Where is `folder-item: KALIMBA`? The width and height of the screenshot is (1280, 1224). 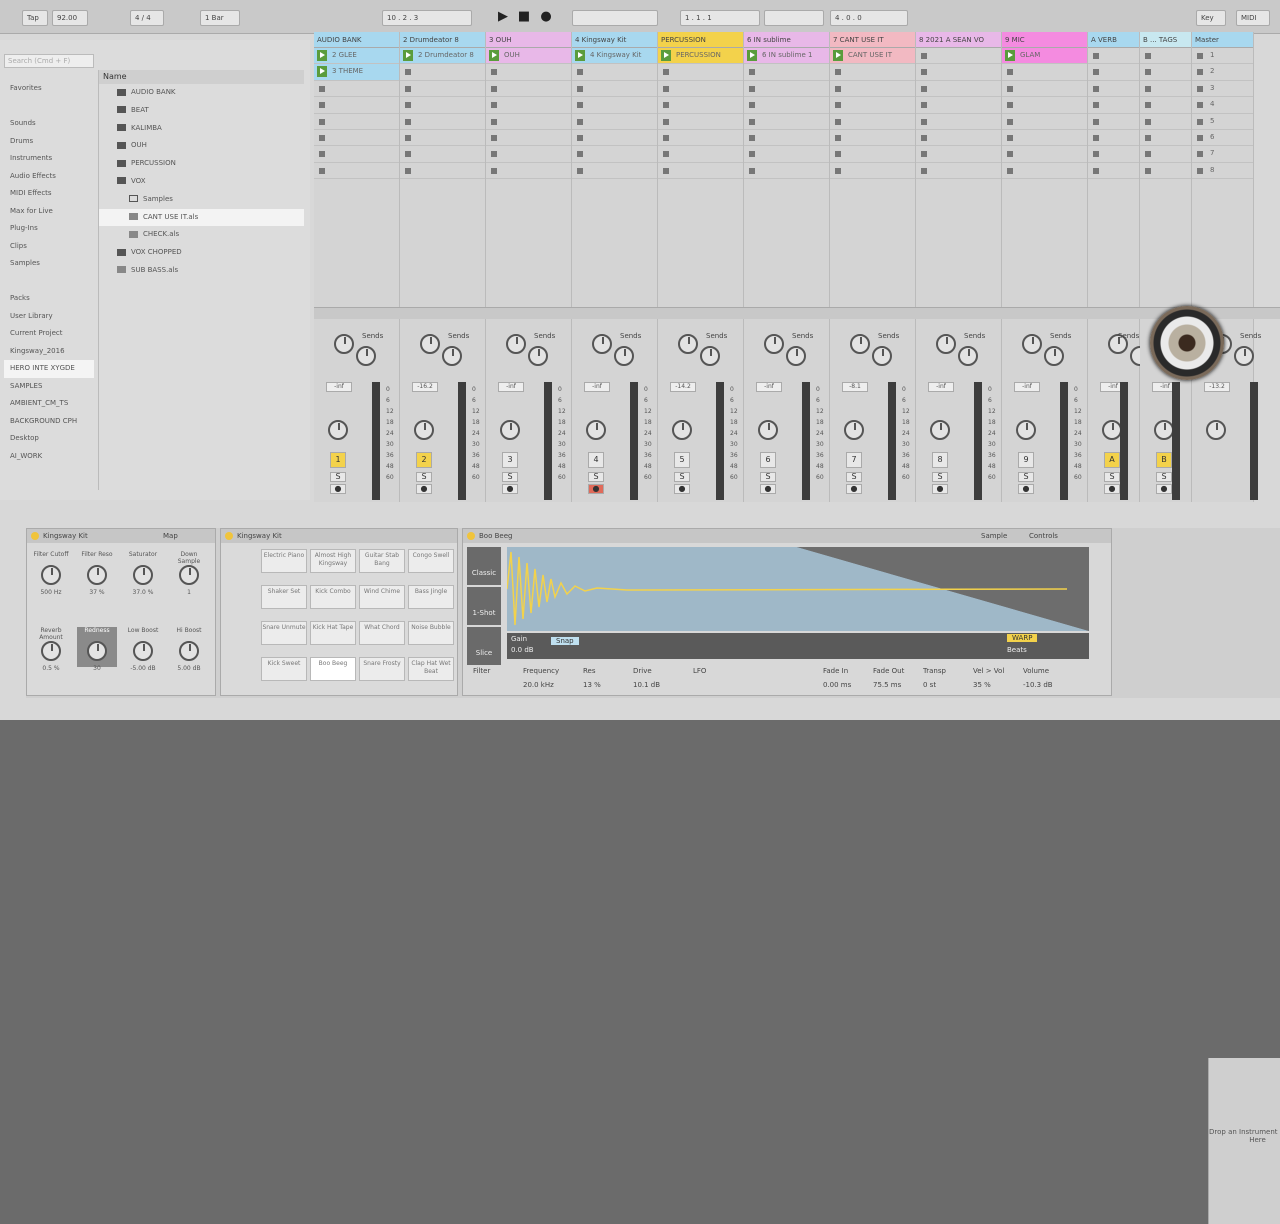 folder-item: KALIMBA is located at coordinates (201, 129).